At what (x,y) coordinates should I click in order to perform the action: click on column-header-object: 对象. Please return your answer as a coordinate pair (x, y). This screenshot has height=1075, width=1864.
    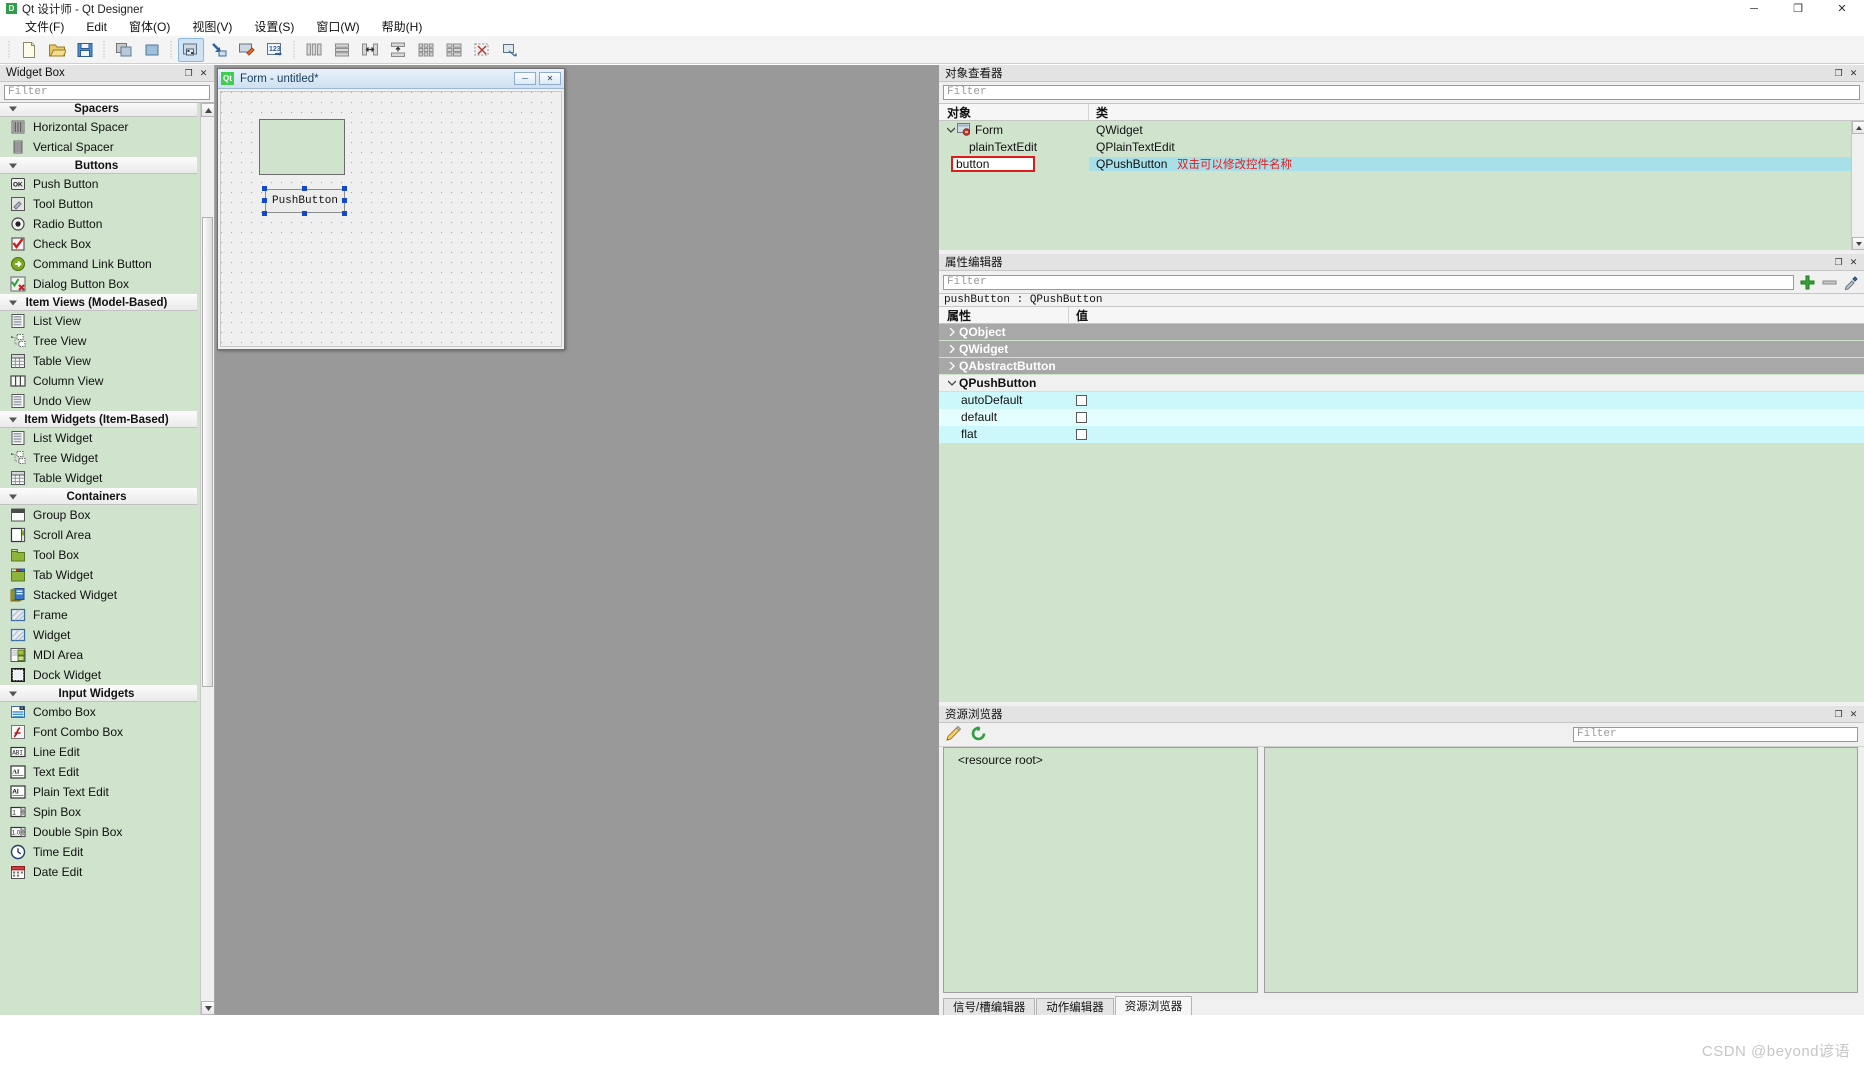
    Looking at the image, I should click on (1014, 112).